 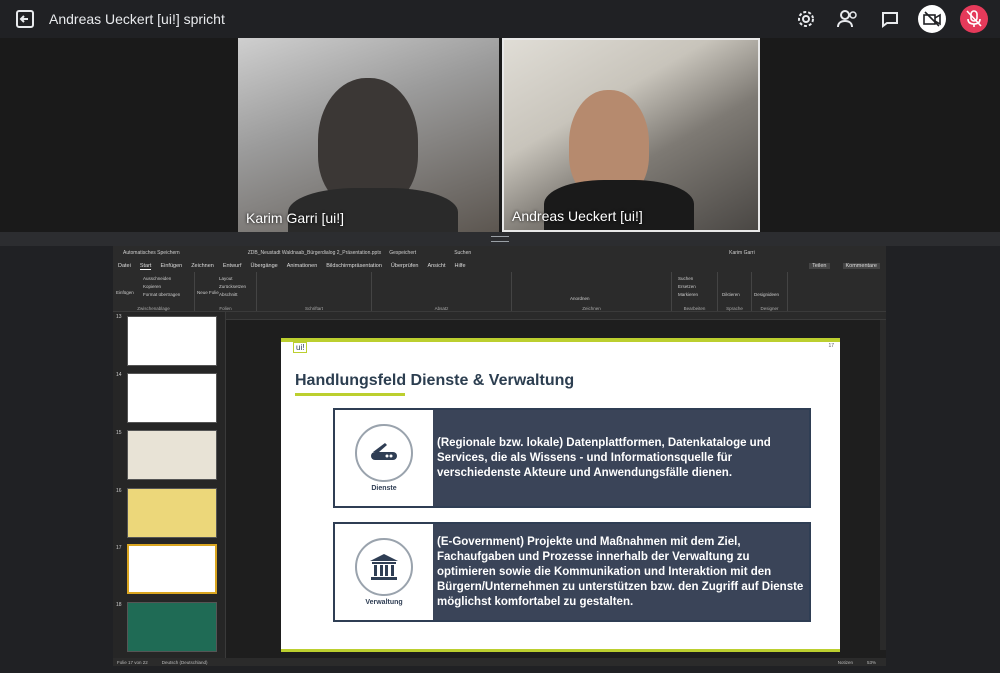 I want to click on copy-button: Kopieren, so click(x=152, y=286).